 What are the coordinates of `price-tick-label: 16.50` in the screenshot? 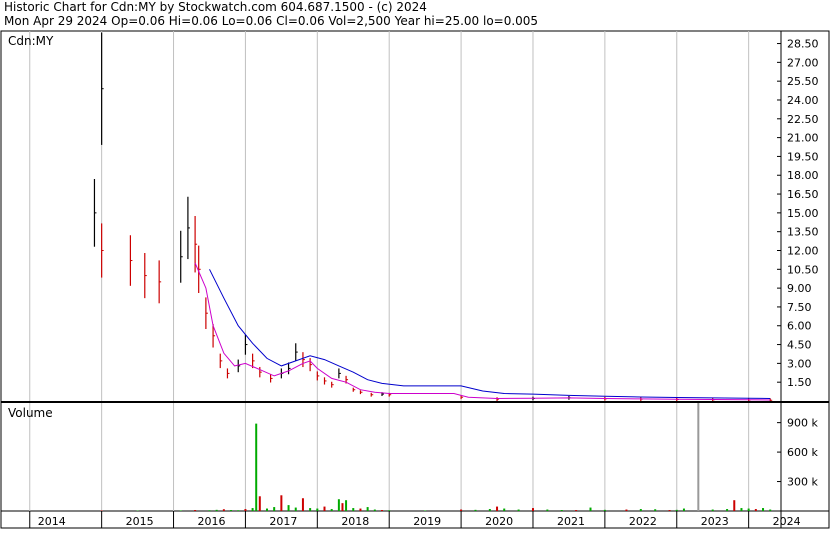 It's located at (803, 194).